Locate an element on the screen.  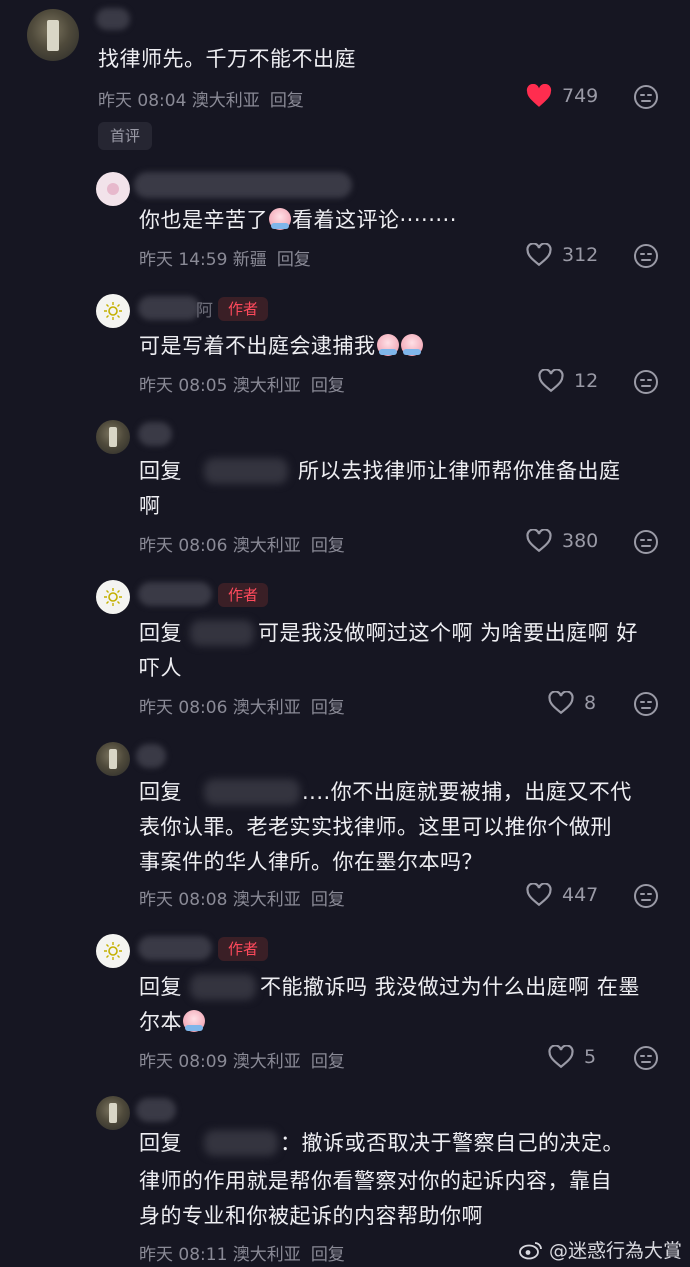
reply-meta: 昨天 08:11 澳大利亚 回复 is located at coordinates (242, 1255).